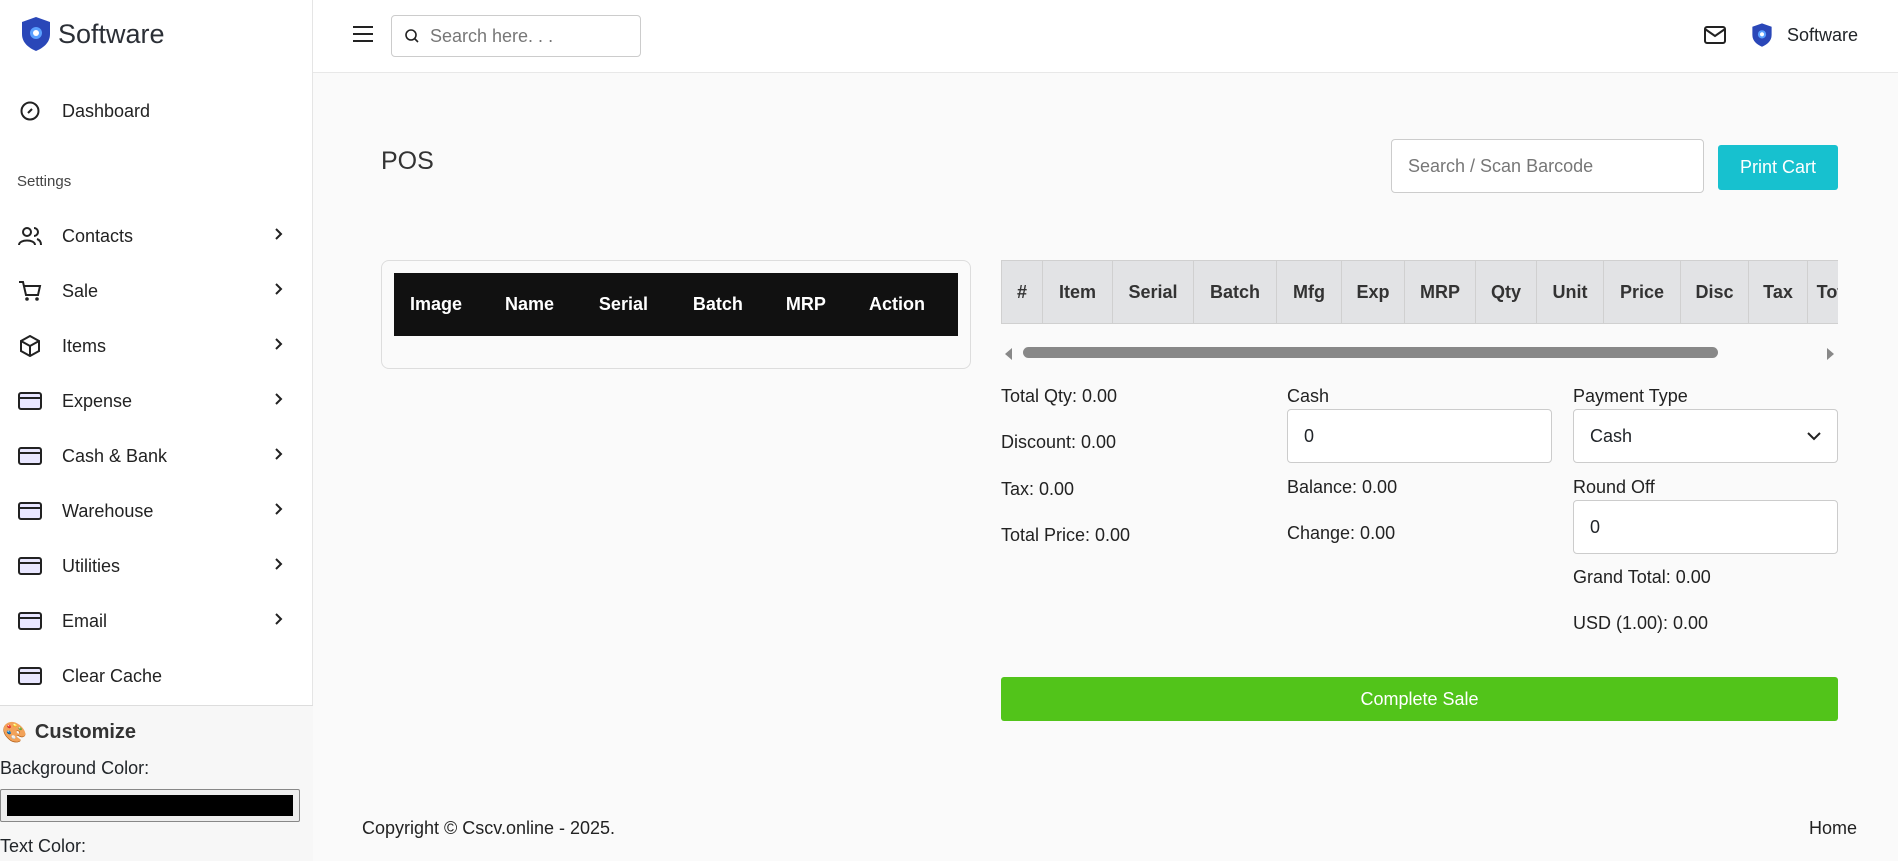 The image size is (1898, 861). What do you see at coordinates (1419, 436) in the screenshot?
I see `cash-input: 0` at bounding box center [1419, 436].